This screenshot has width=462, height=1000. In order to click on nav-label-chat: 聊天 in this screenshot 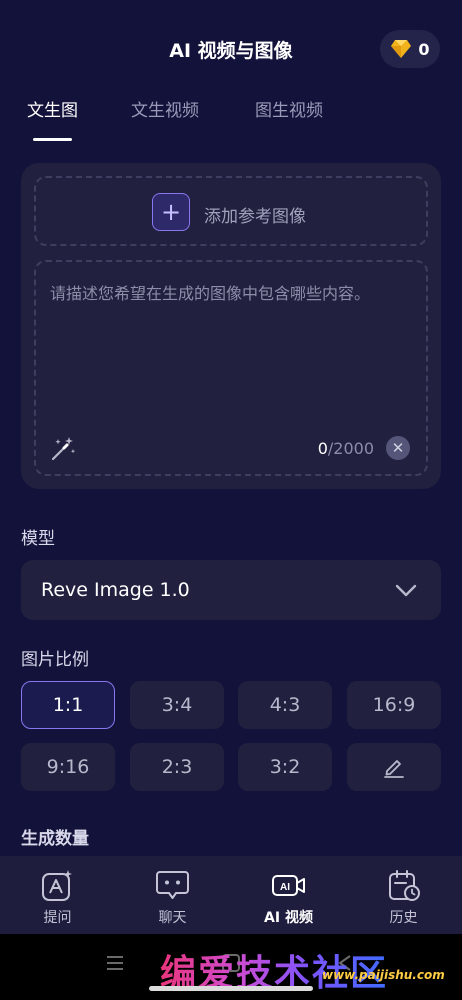, I will do `click(172, 918)`.